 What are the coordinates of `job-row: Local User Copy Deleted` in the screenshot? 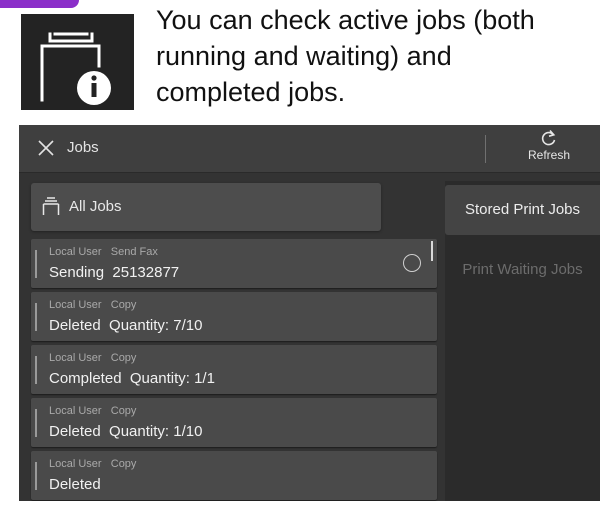 It's located at (234, 475).